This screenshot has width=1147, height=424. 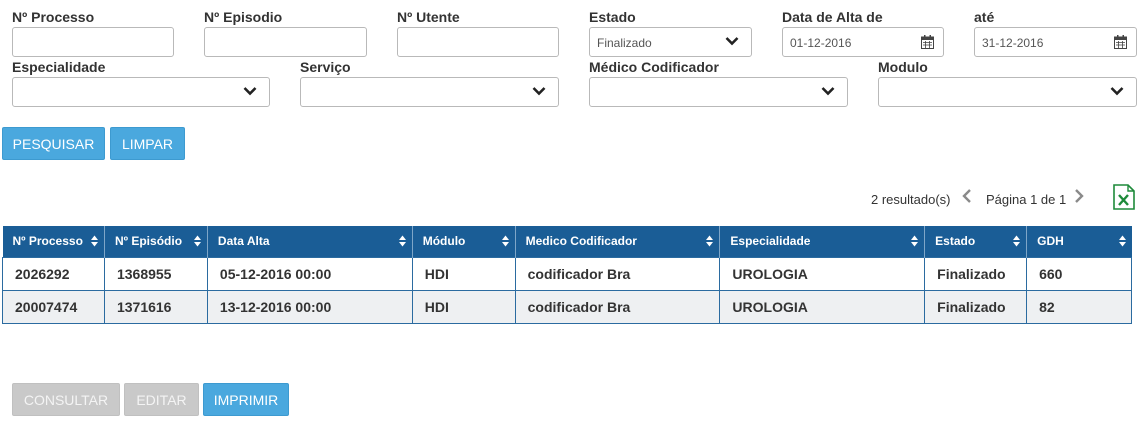 What do you see at coordinates (93, 42) in the screenshot?
I see `processo-input` at bounding box center [93, 42].